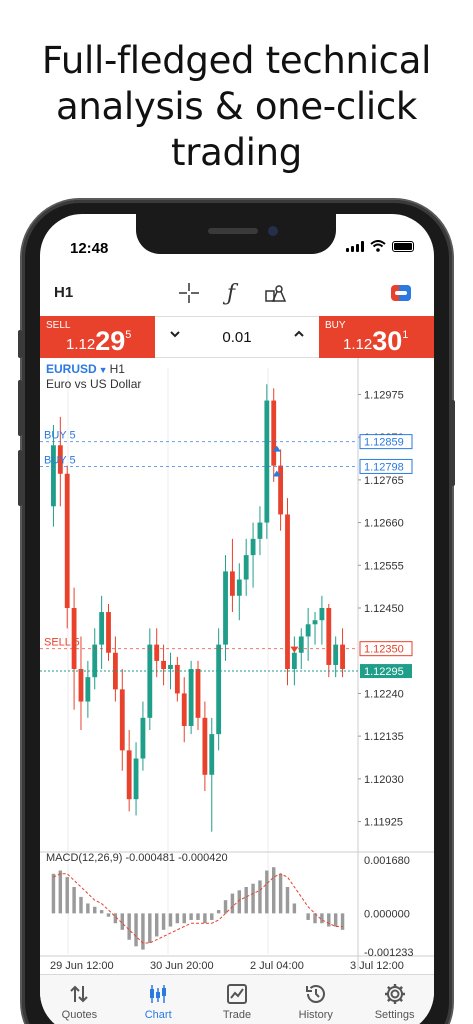  Describe the element at coordinates (20, 478) in the screenshot. I see `volume-down-button` at that location.